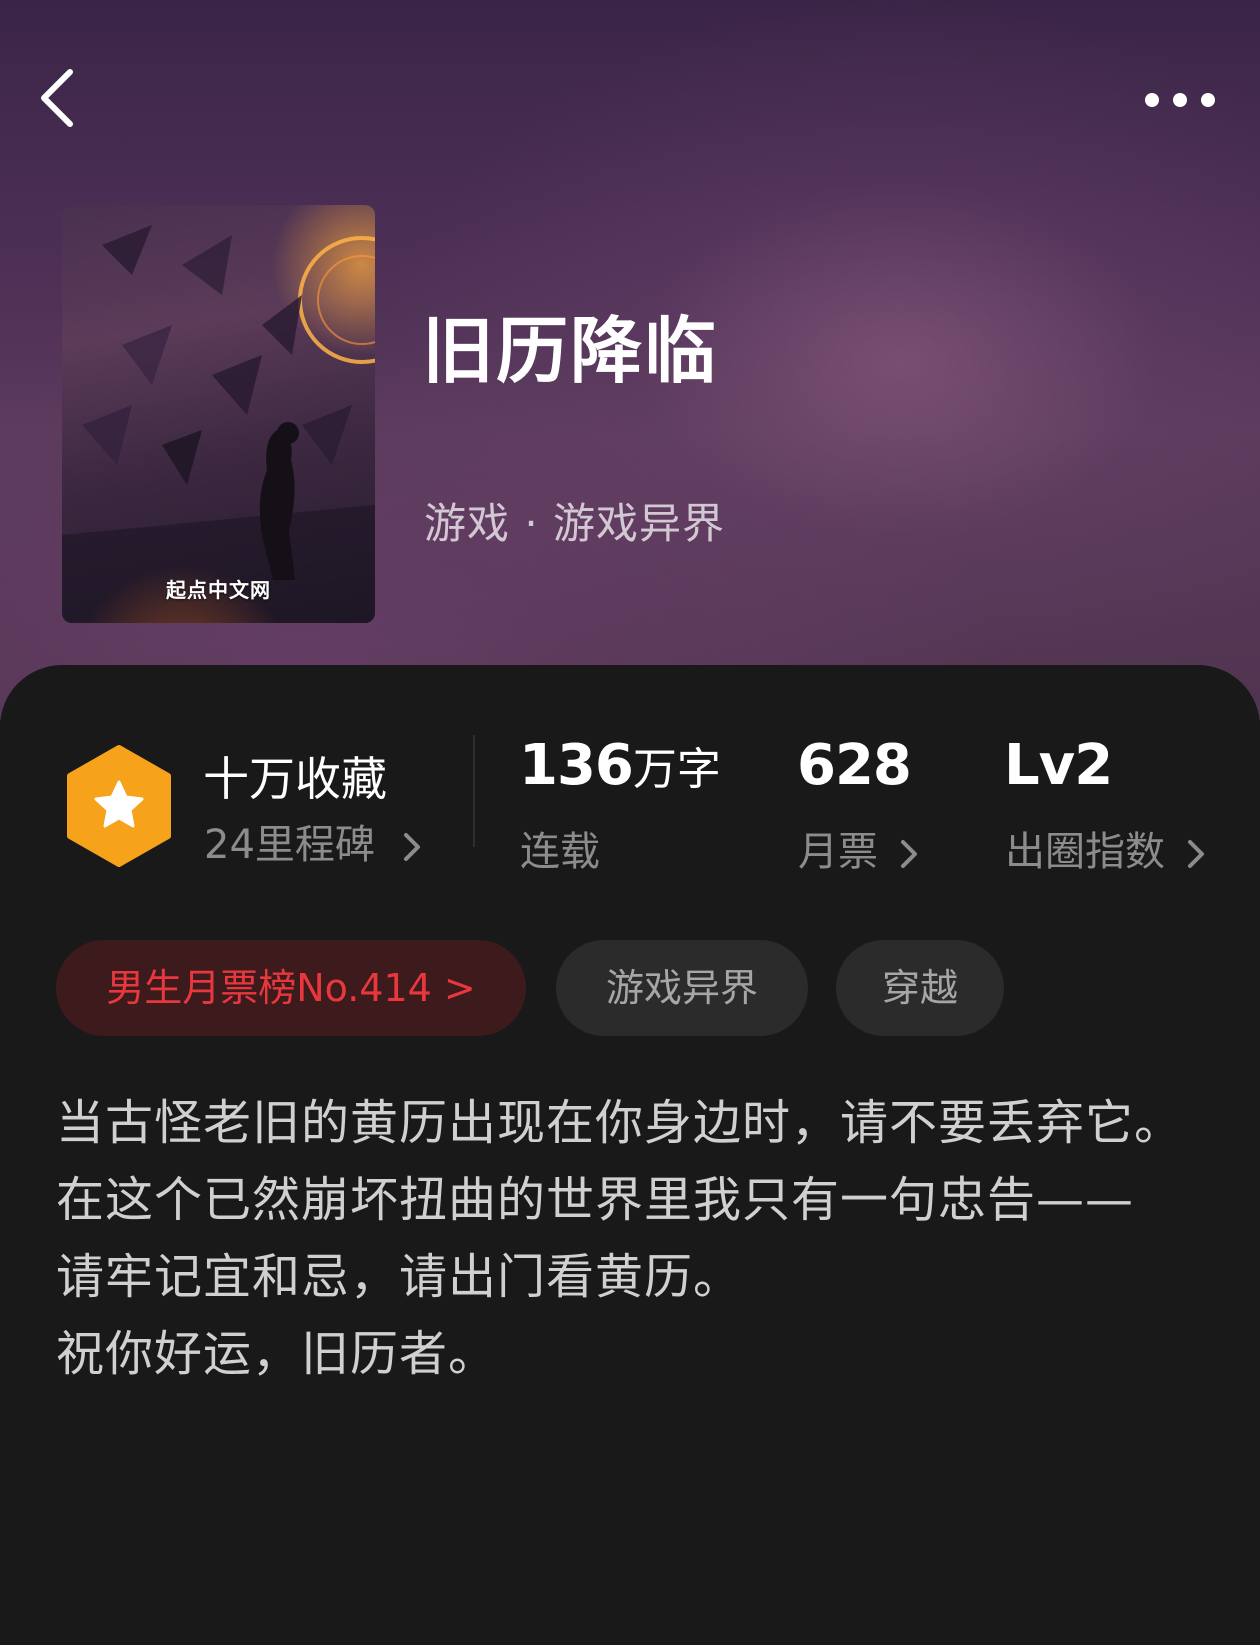 This screenshot has height=1645, width=1260. Describe the element at coordinates (1085, 852) in the screenshot. I see `influence-label: 出圈指数` at that location.